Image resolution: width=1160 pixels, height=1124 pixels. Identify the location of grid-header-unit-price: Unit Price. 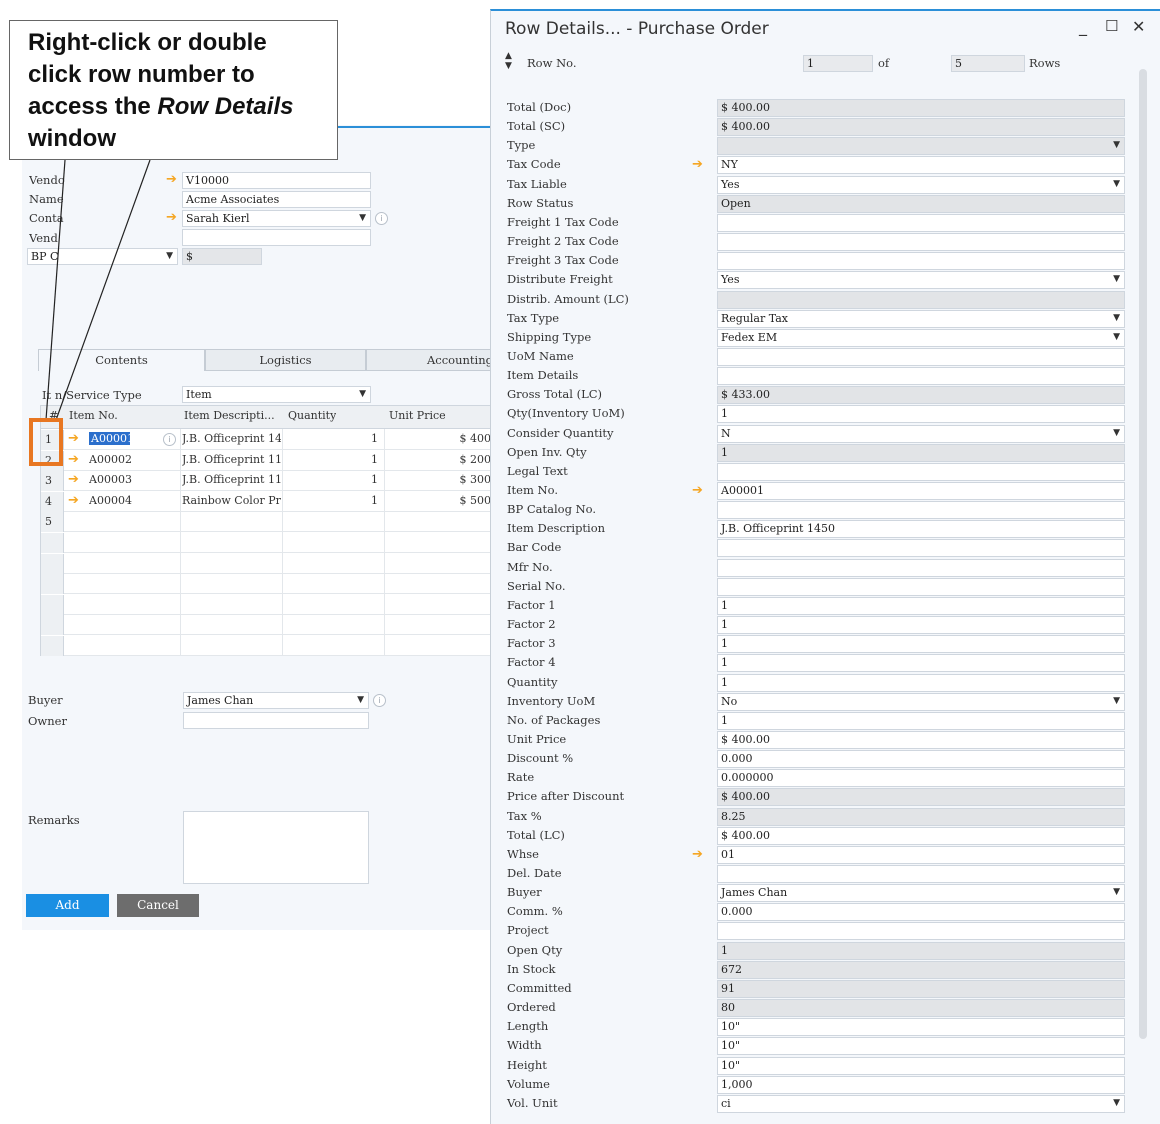
(417, 415).